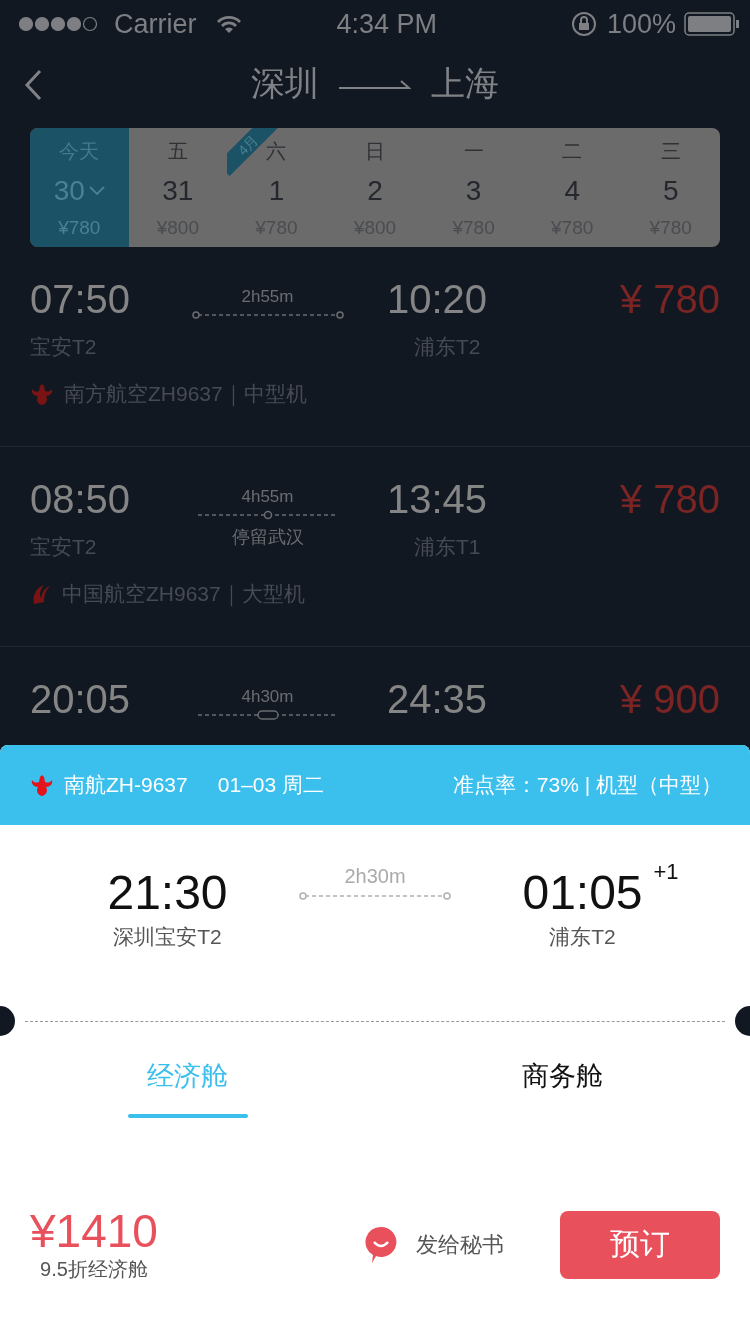  Describe the element at coordinates (387, 24) in the screenshot. I see `clock-time: 4:34 PM` at that location.